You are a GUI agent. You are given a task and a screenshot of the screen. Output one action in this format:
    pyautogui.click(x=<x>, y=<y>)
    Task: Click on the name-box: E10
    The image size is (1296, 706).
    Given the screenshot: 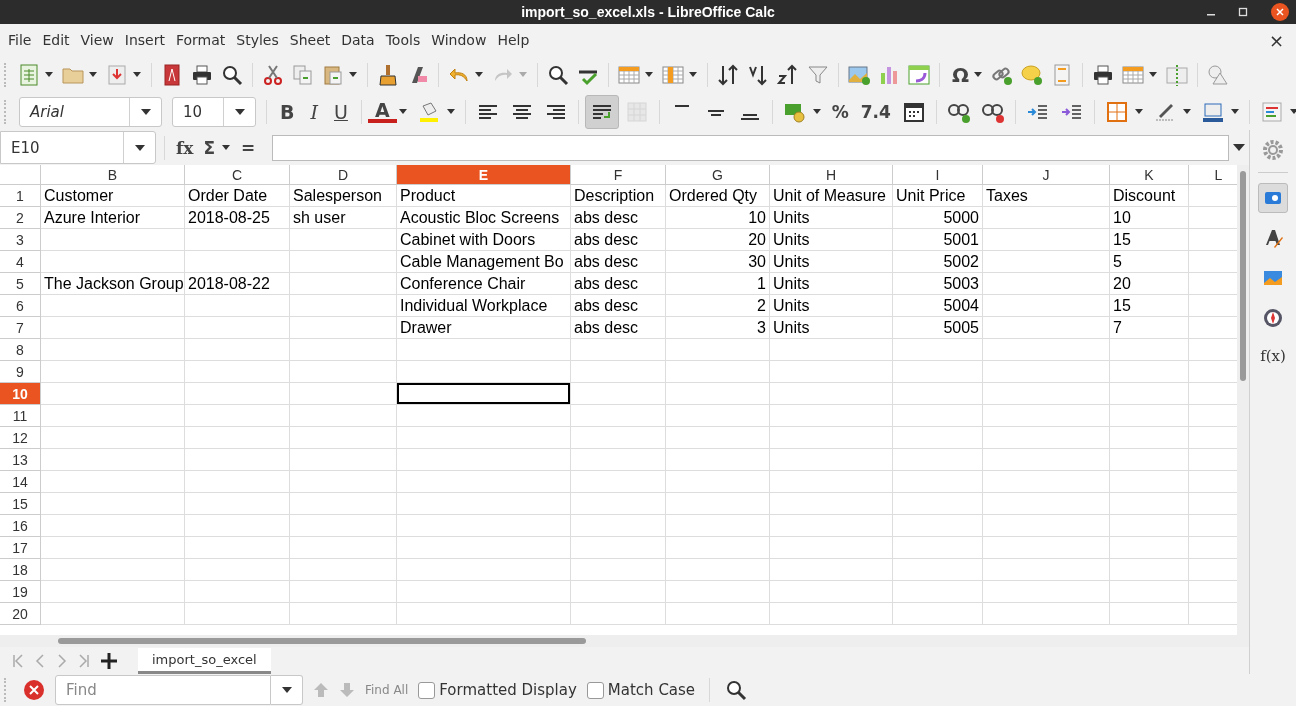 What is the action you would take?
    pyautogui.click(x=78, y=147)
    